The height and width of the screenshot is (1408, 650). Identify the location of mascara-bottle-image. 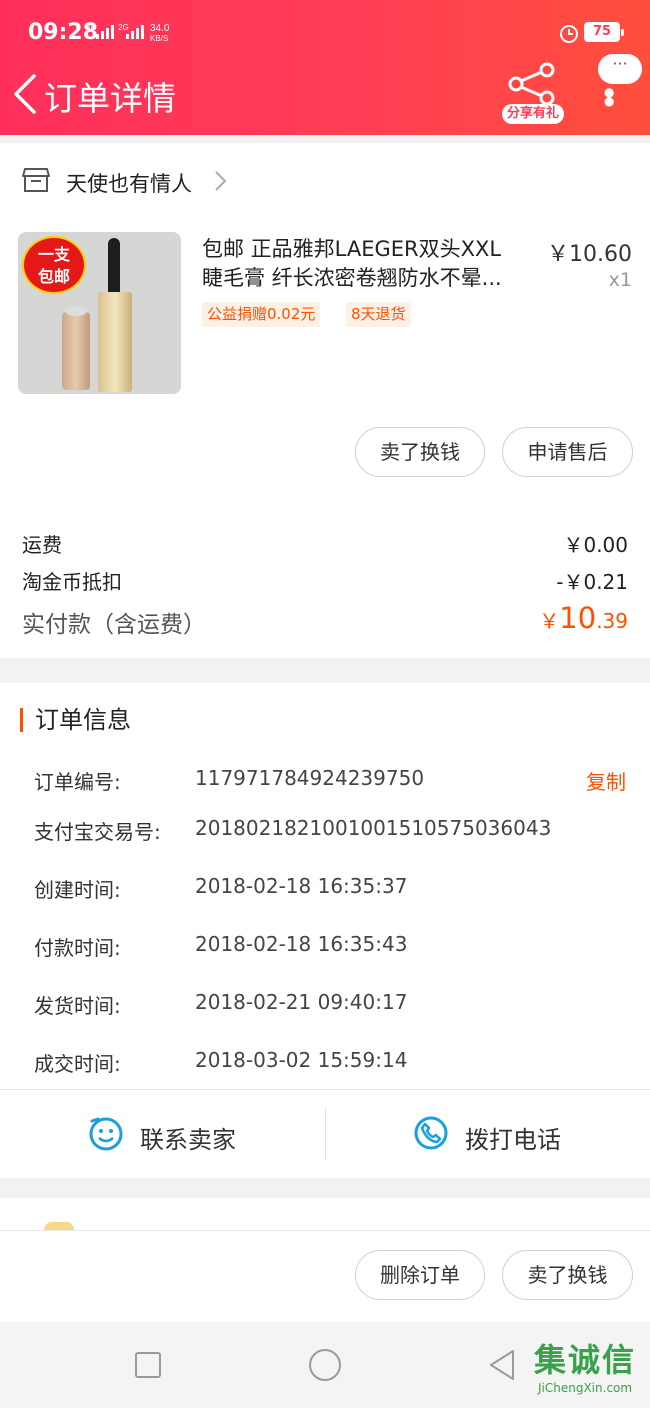
(115, 342).